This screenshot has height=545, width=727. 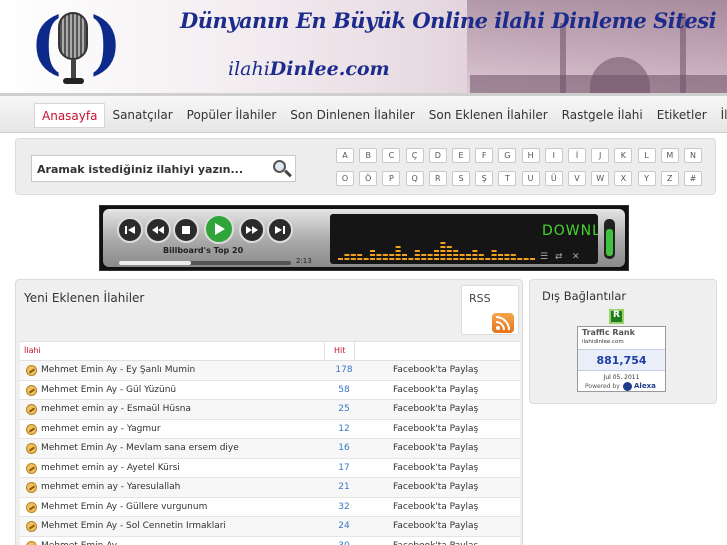 I want to click on letter-button: N, so click(x=693, y=155).